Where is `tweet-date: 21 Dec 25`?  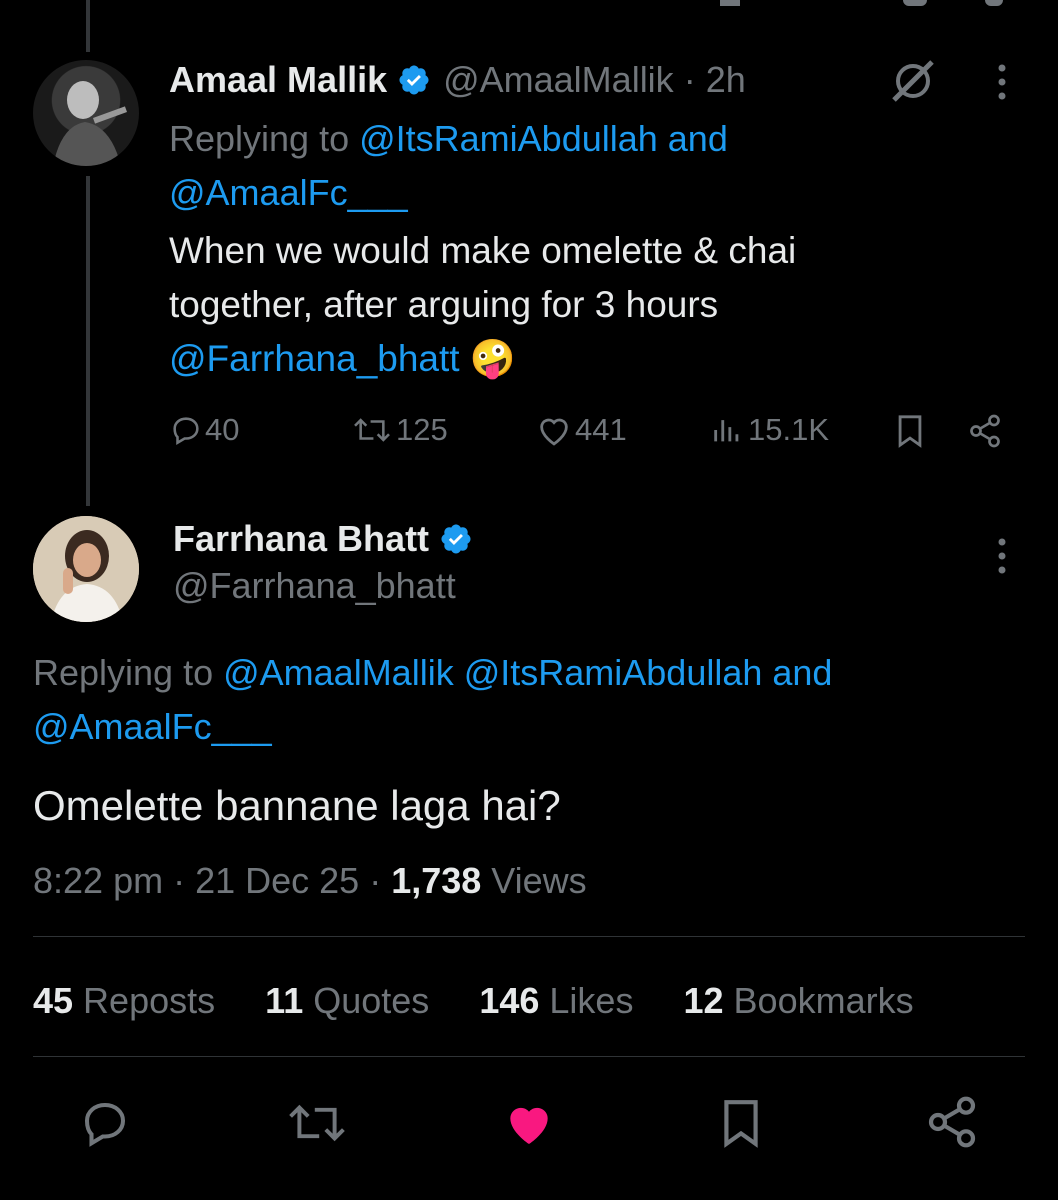 tweet-date: 21 Dec 25 is located at coordinates (277, 880).